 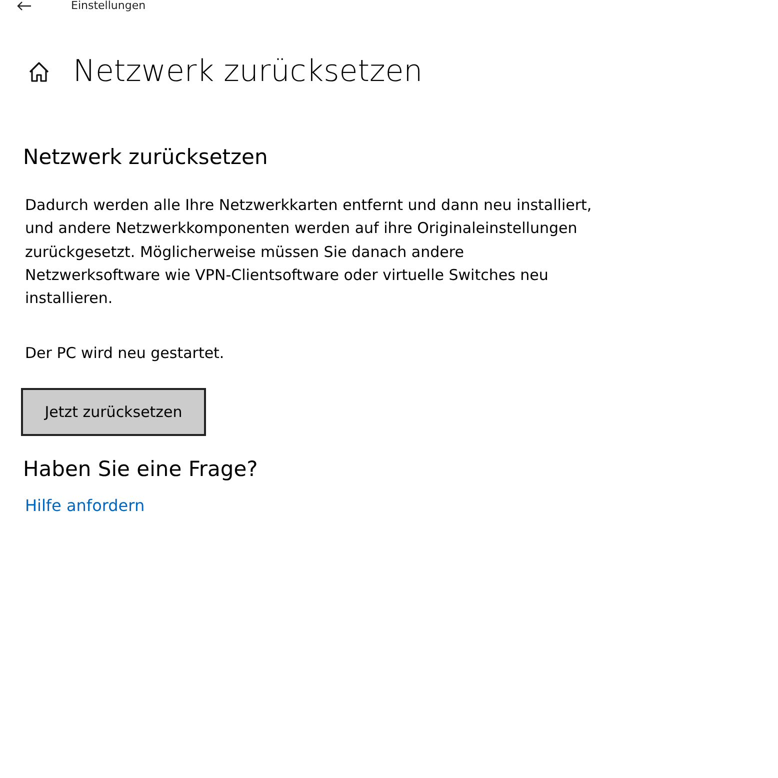 What do you see at coordinates (85, 506) in the screenshot?
I see `get-help-link: Hilfe anfordern` at bounding box center [85, 506].